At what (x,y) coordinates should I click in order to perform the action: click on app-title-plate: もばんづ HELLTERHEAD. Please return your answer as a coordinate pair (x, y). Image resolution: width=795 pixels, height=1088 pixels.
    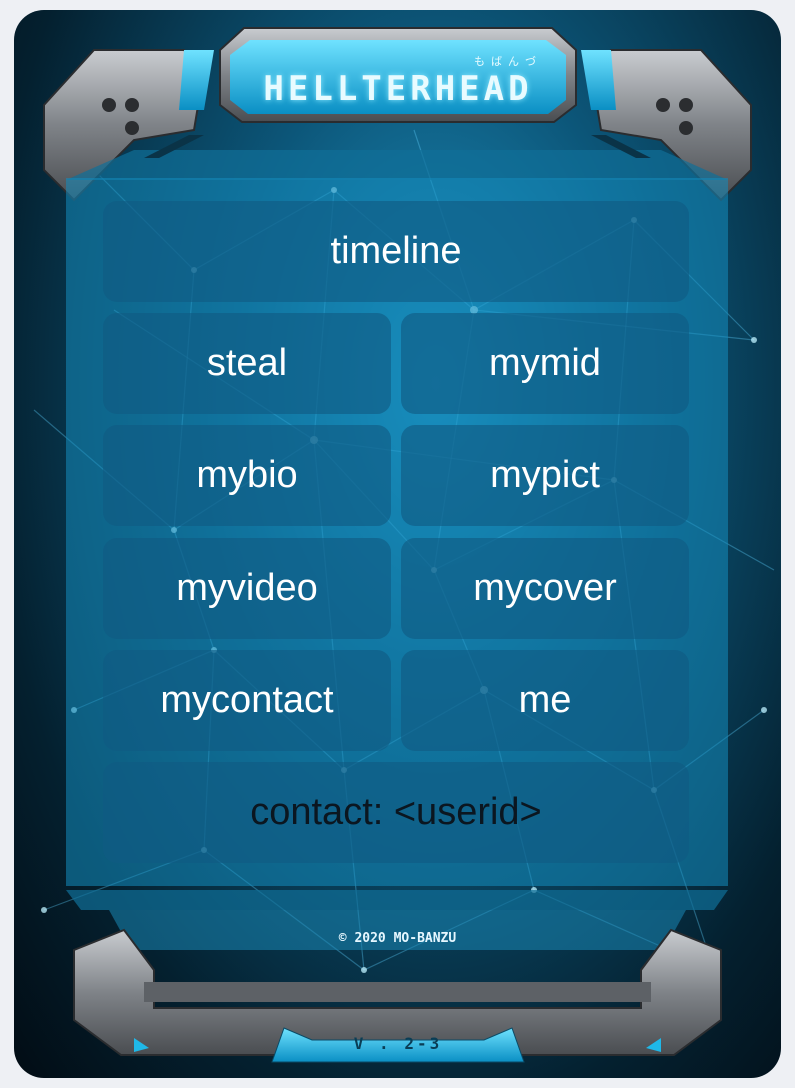
    Looking at the image, I should click on (398, 83).